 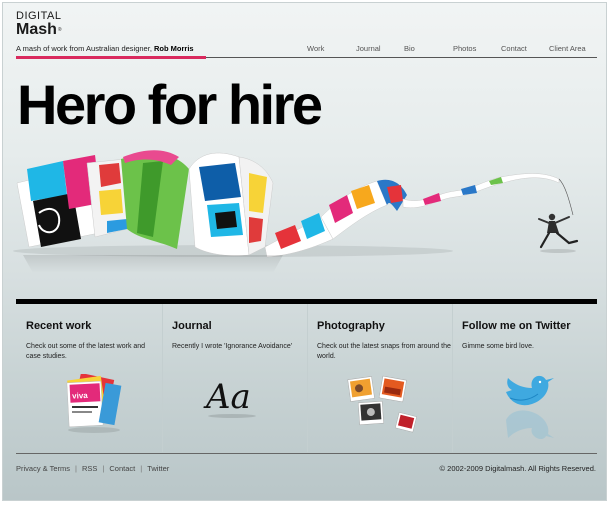 What do you see at coordinates (528, 407) in the screenshot?
I see `twitter-bird-icon` at bounding box center [528, 407].